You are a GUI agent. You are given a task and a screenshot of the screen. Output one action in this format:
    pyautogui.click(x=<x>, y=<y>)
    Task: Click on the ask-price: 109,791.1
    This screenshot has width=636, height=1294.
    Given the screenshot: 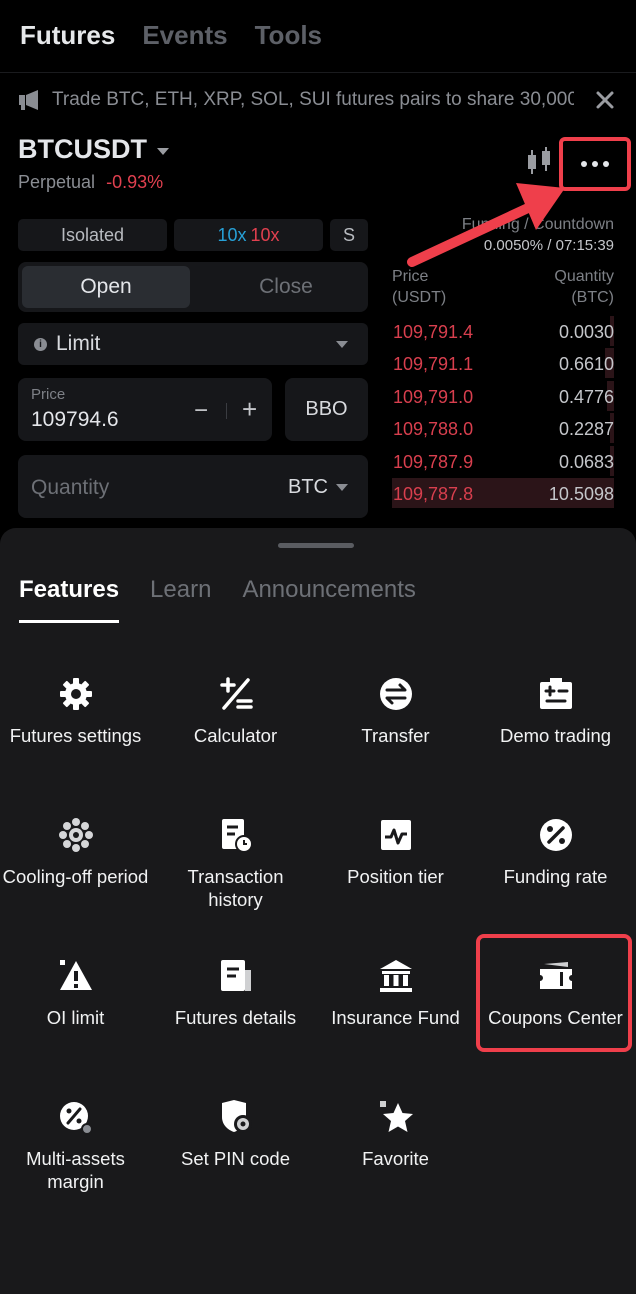 What is the action you would take?
    pyautogui.click(x=433, y=364)
    